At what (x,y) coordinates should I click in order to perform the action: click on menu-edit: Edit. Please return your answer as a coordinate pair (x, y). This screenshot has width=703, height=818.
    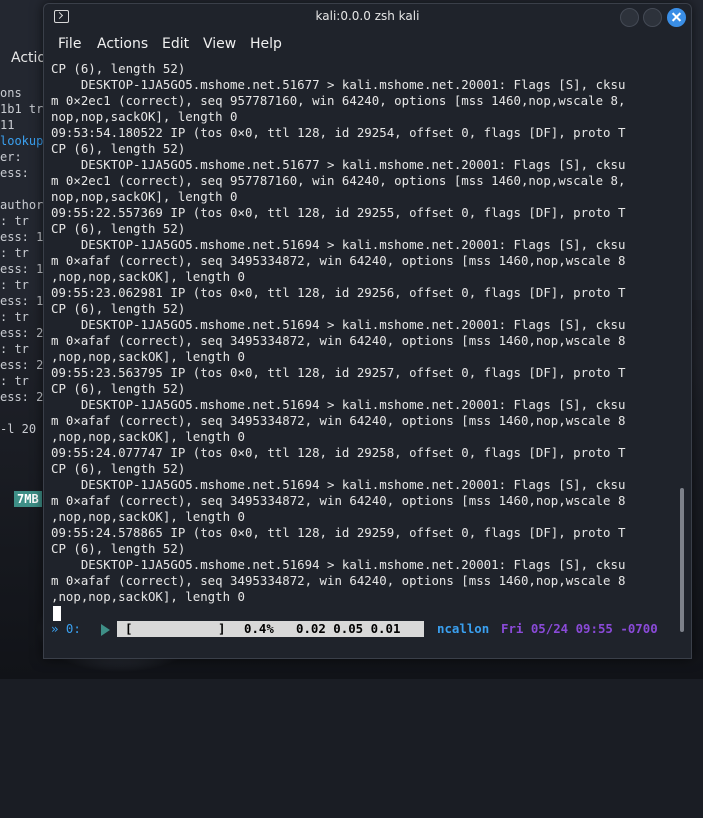
    Looking at the image, I should click on (175, 44).